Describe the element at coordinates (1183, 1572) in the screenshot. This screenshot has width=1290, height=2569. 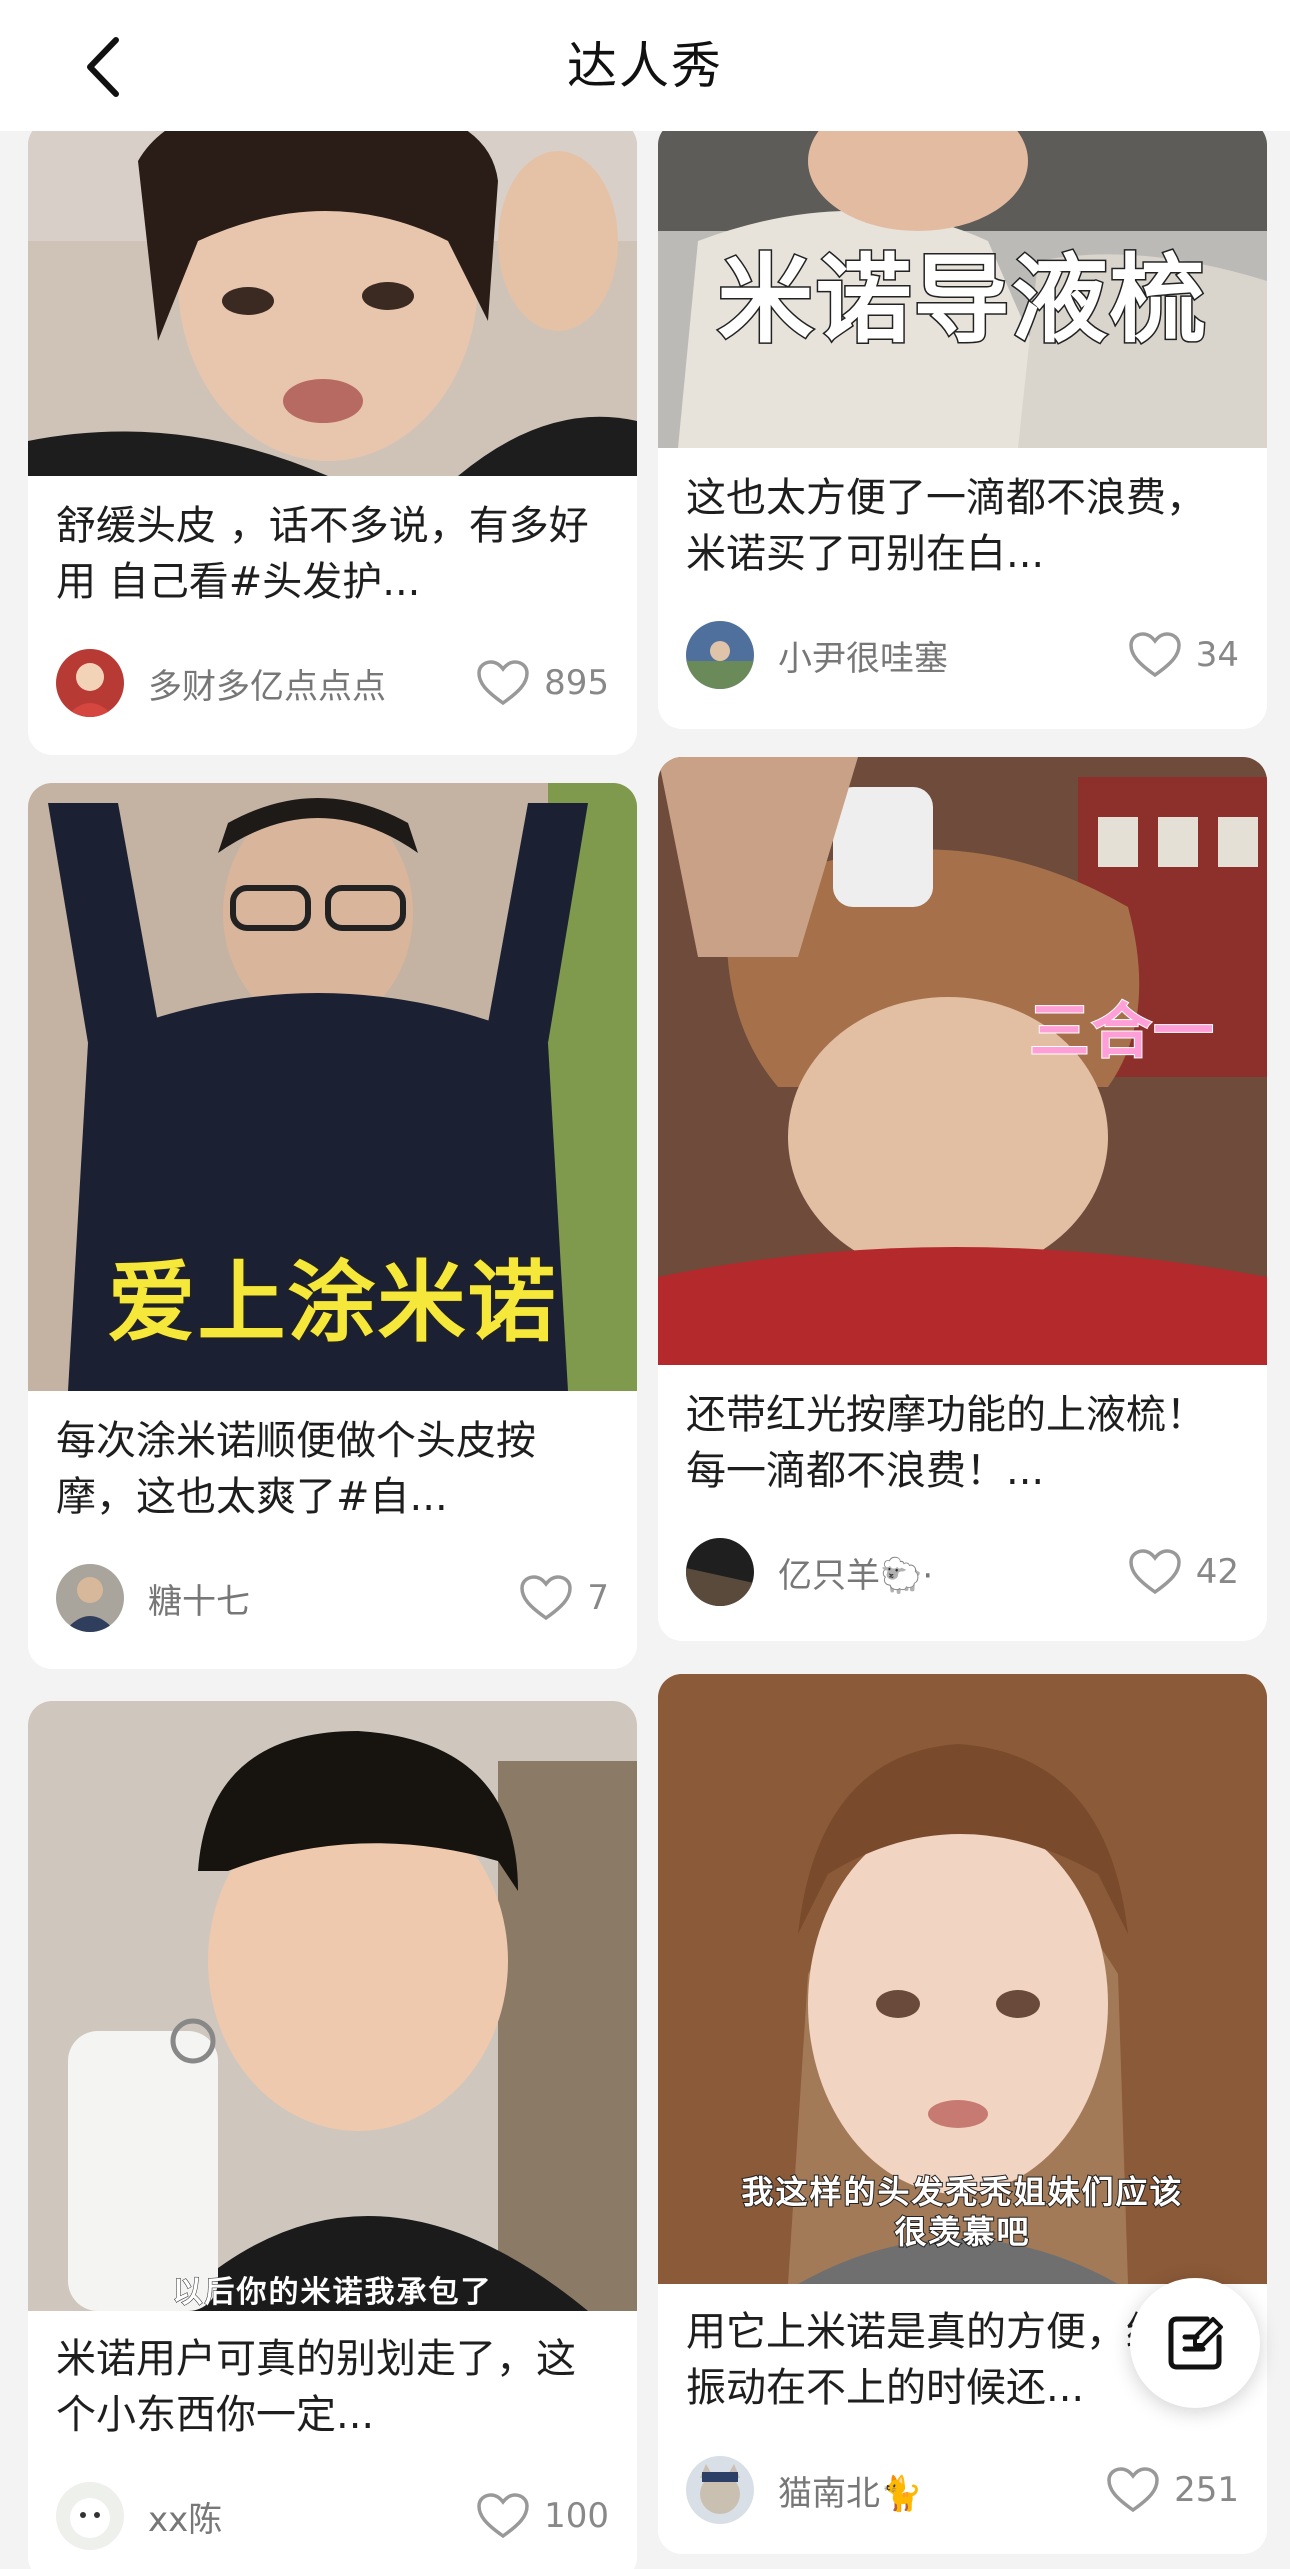
I see `like-button: 42` at that location.